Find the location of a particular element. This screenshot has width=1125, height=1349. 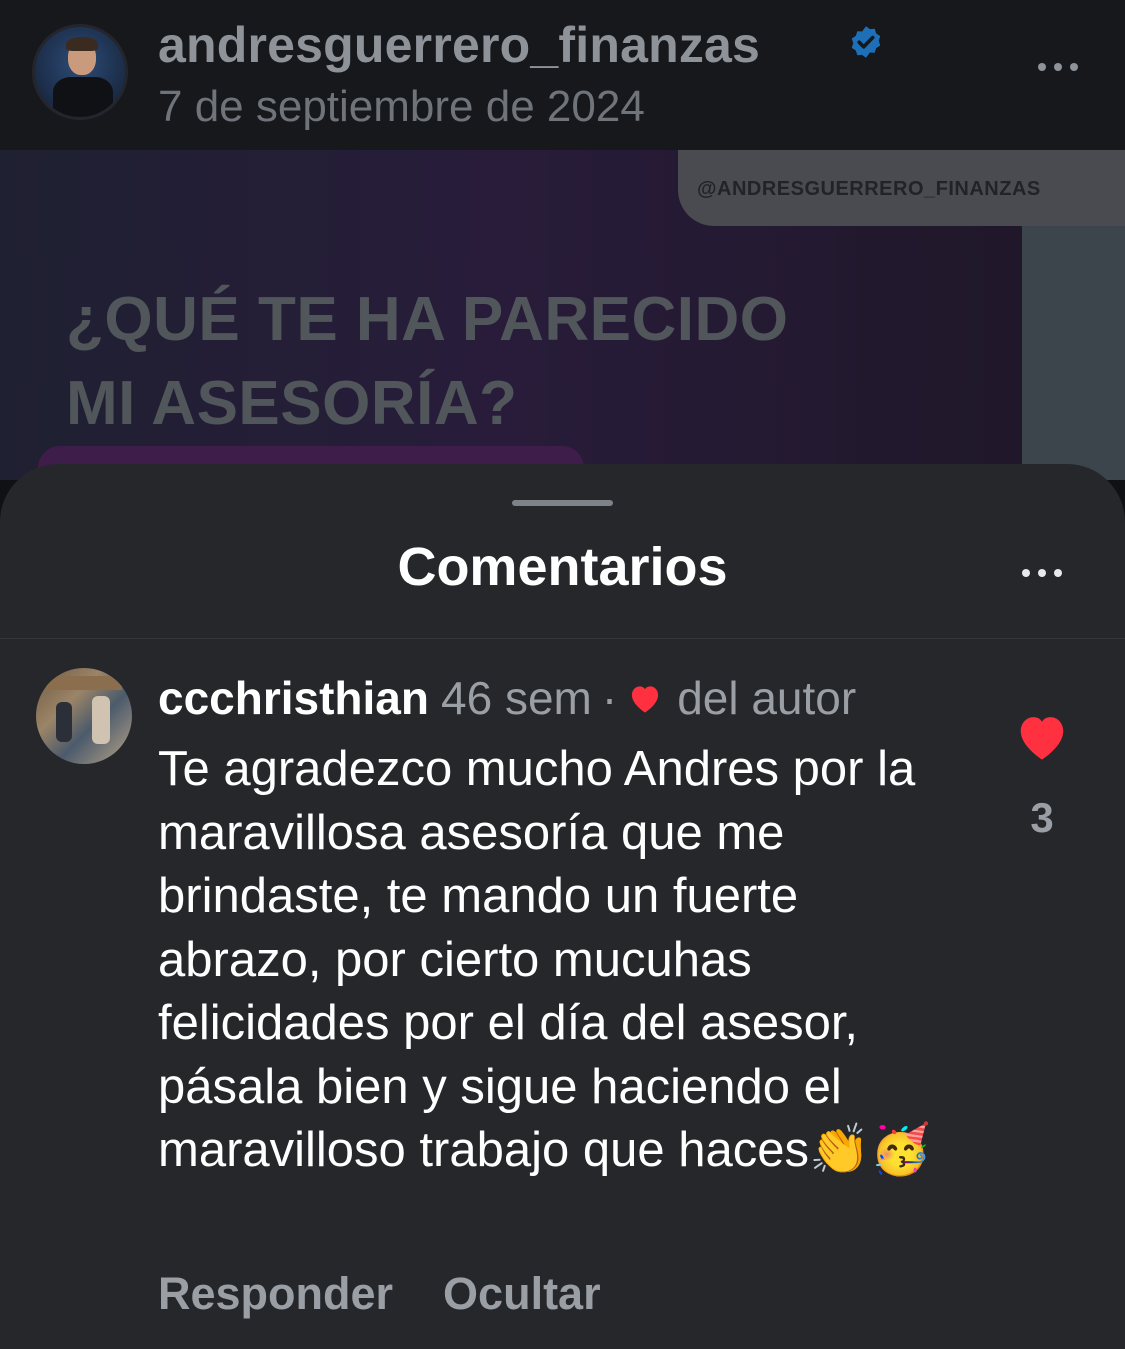

post-date: 7 de septiembre de 2024 is located at coordinates (401, 106).